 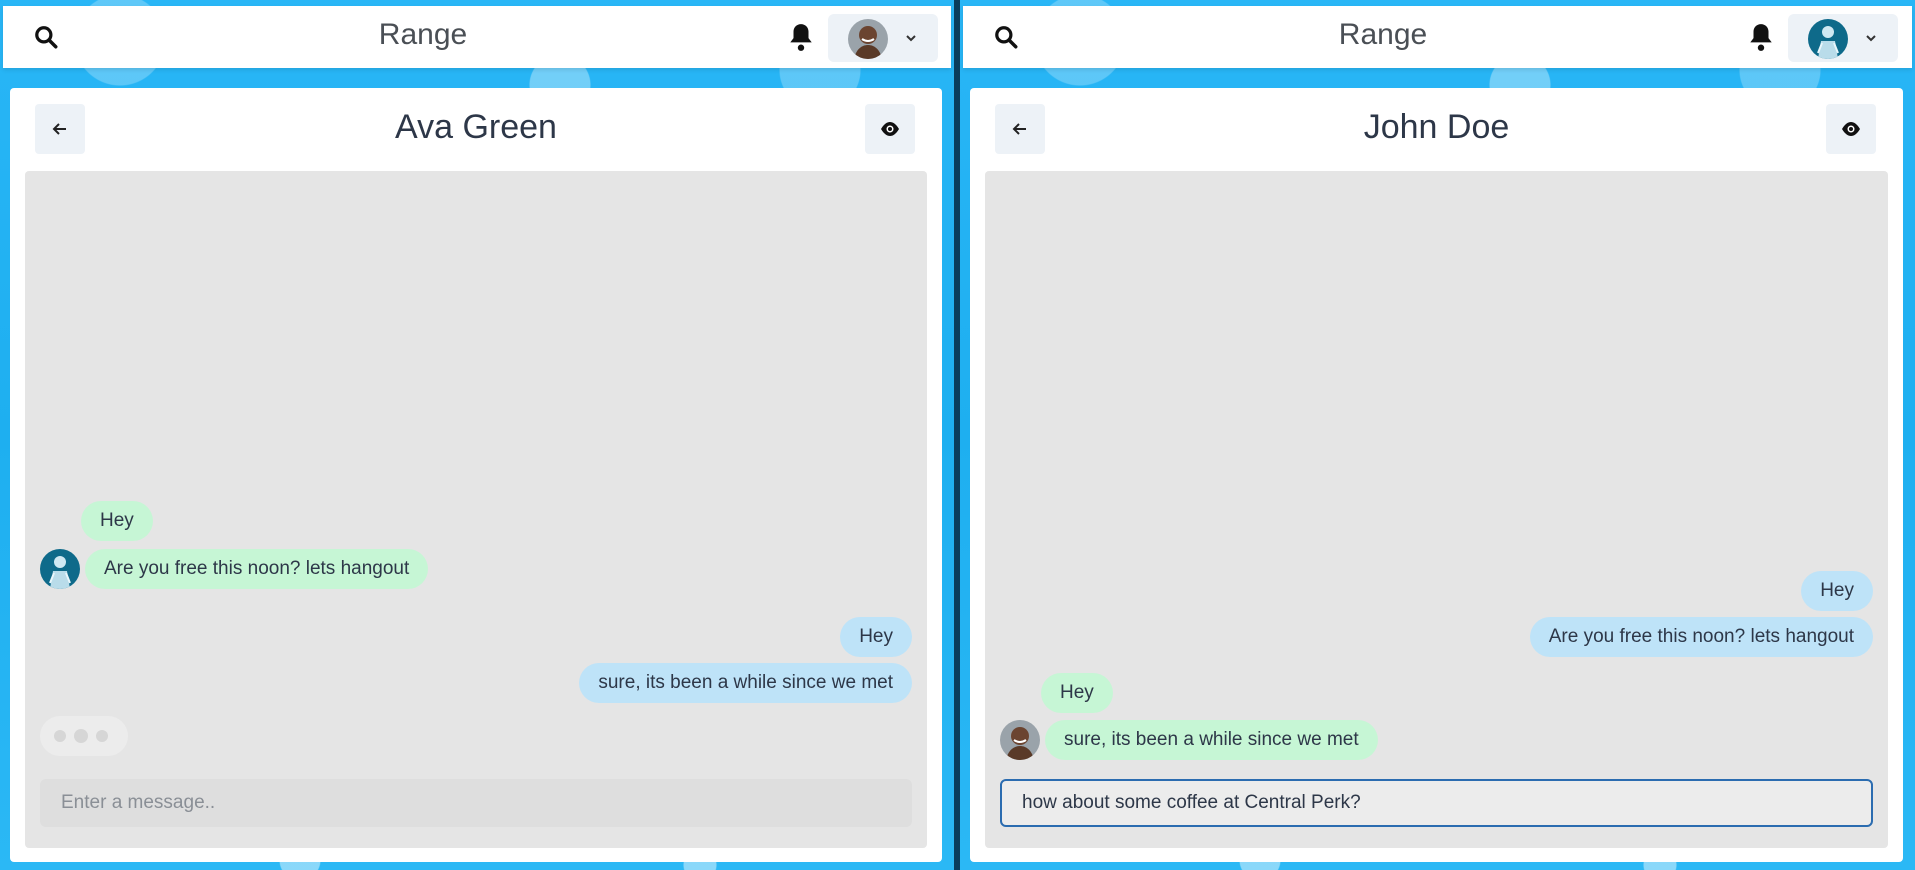 What do you see at coordinates (1211, 740) in the screenshot?
I see `received-message: sure, its been a while since we met` at bounding box center [1211, 740].